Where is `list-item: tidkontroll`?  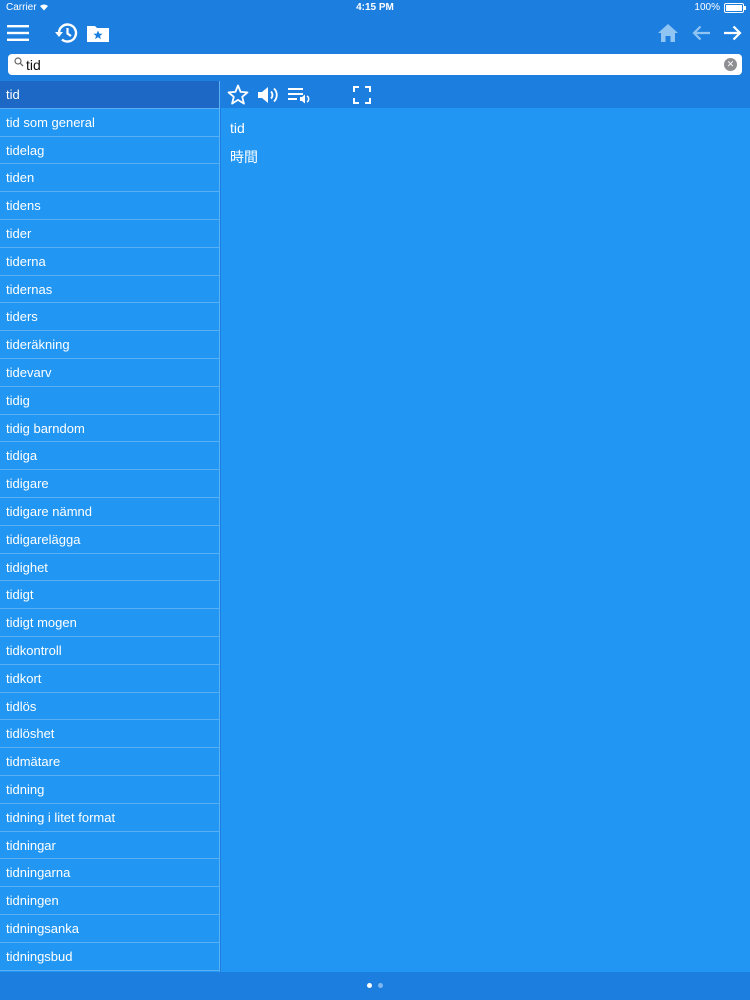 list-item: tidkontroll is located at coordinates (109, 651).